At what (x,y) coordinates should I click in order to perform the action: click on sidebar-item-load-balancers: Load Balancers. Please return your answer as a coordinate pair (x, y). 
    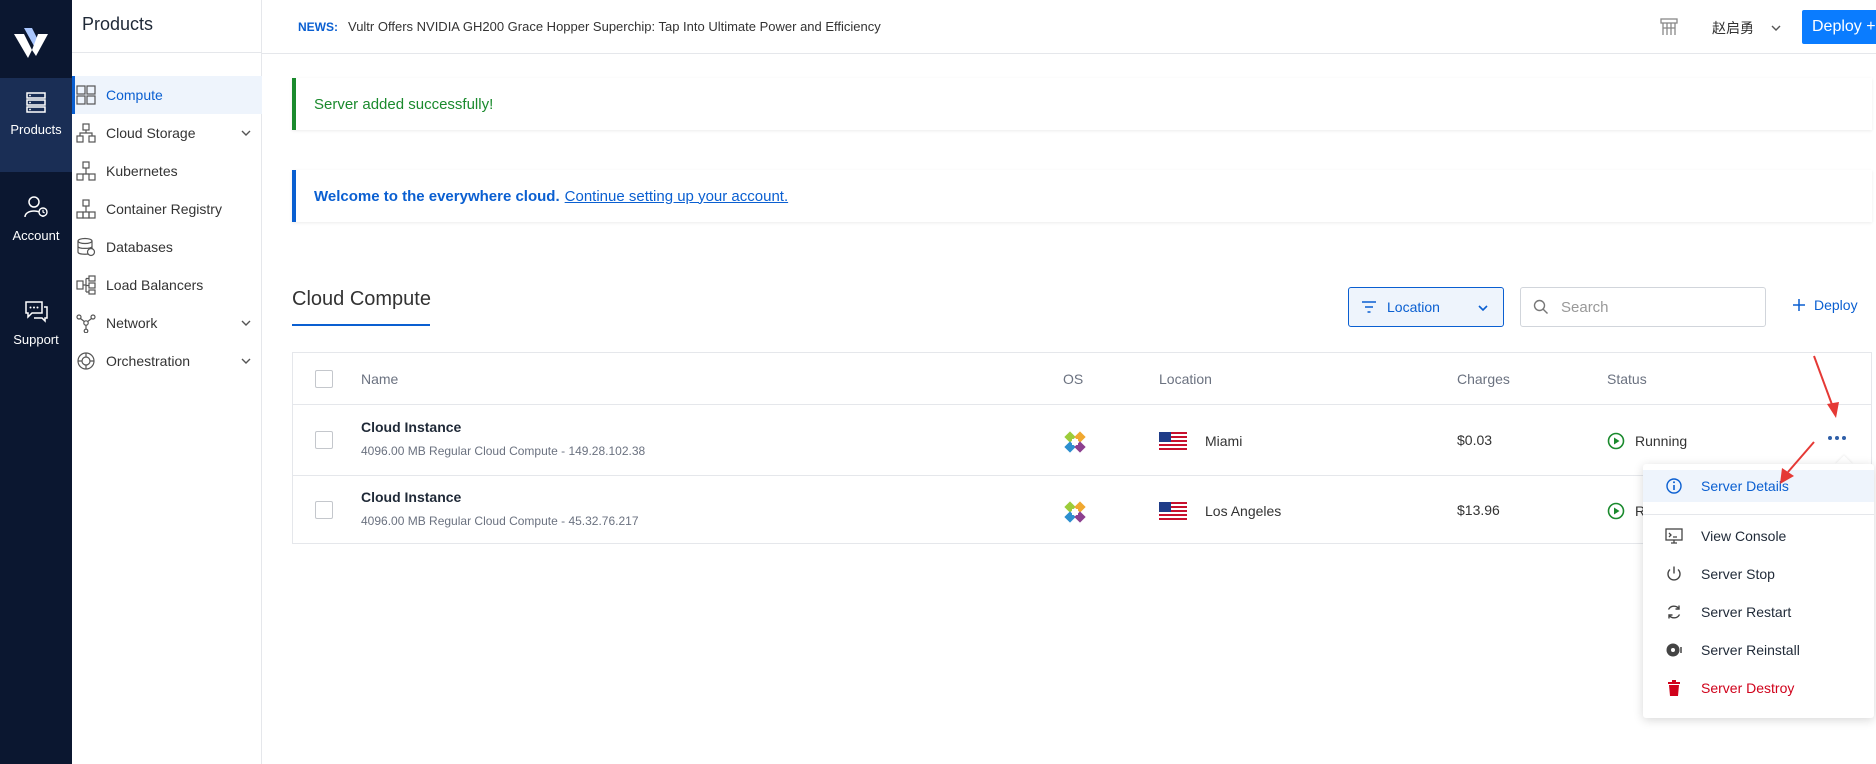
    Looking at the image, I should click on (167, 285).